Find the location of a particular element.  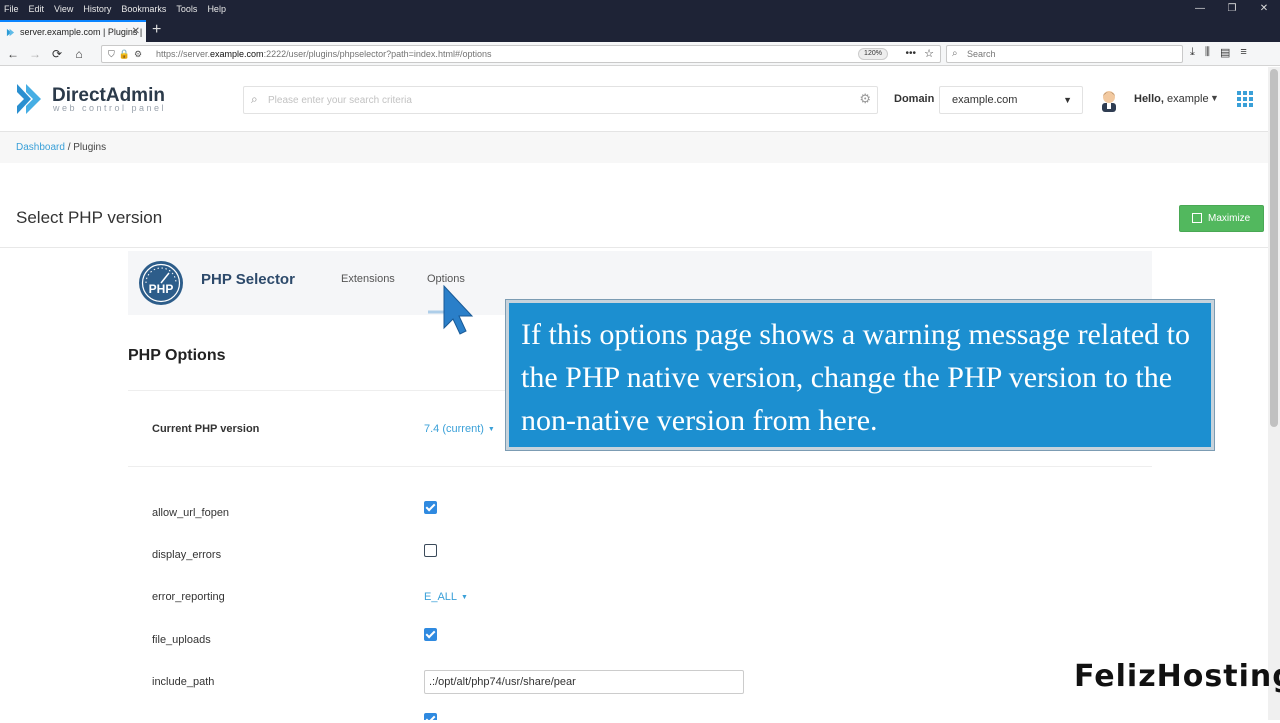

file-uploads-checkbox is located at coordinates (430, 634).